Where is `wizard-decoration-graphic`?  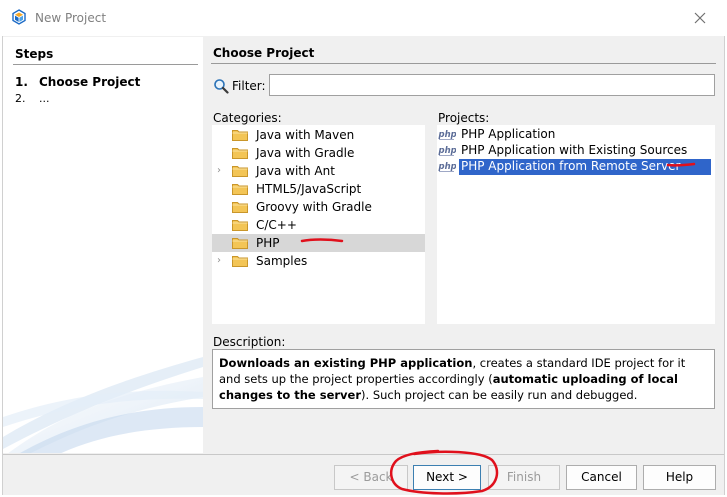 wizard-decoration-graphic is located at coordinates (103, 405).